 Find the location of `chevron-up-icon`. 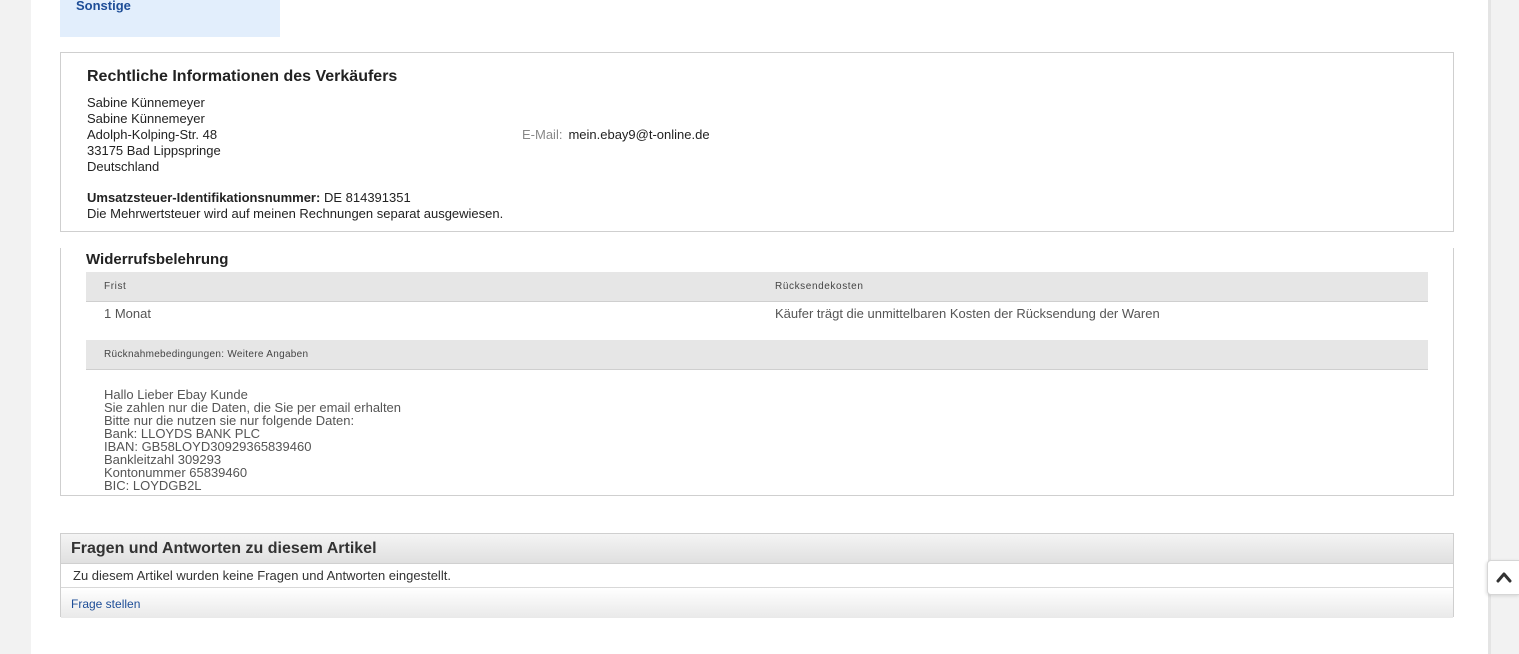

chevron-up-icon is located at coordinates (1504, 577).